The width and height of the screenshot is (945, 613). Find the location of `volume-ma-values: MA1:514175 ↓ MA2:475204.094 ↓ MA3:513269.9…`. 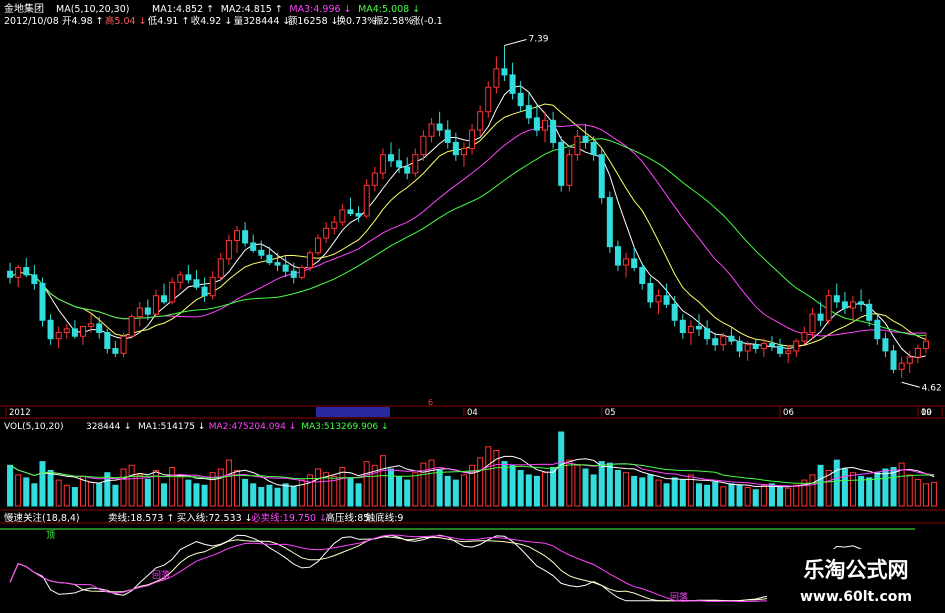

volume-ma-values: MA1:514175 ↓ MA2:475204.094 ↓ MA3:513269.9… is located at coordinates (263, 427).